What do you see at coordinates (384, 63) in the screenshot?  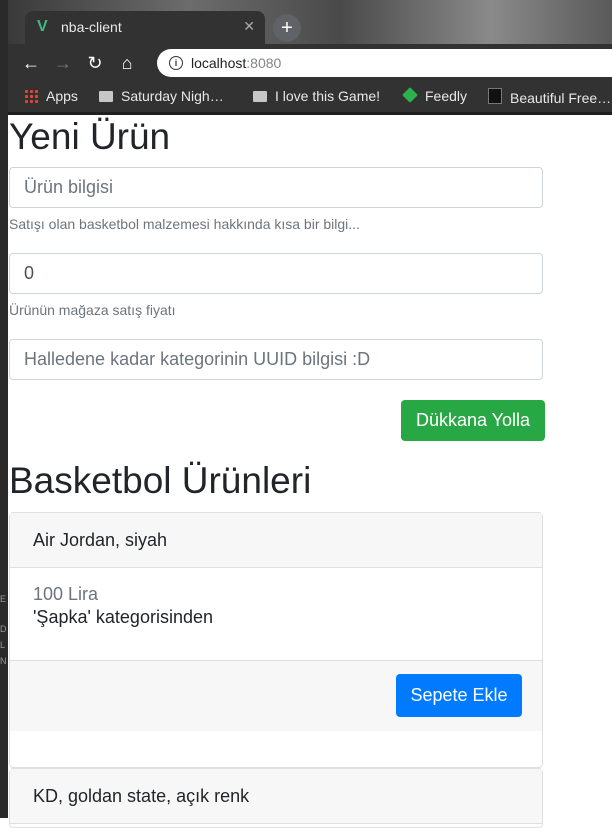 I see `address-bar: i localhost:8080` at bounding box center [384, 63].